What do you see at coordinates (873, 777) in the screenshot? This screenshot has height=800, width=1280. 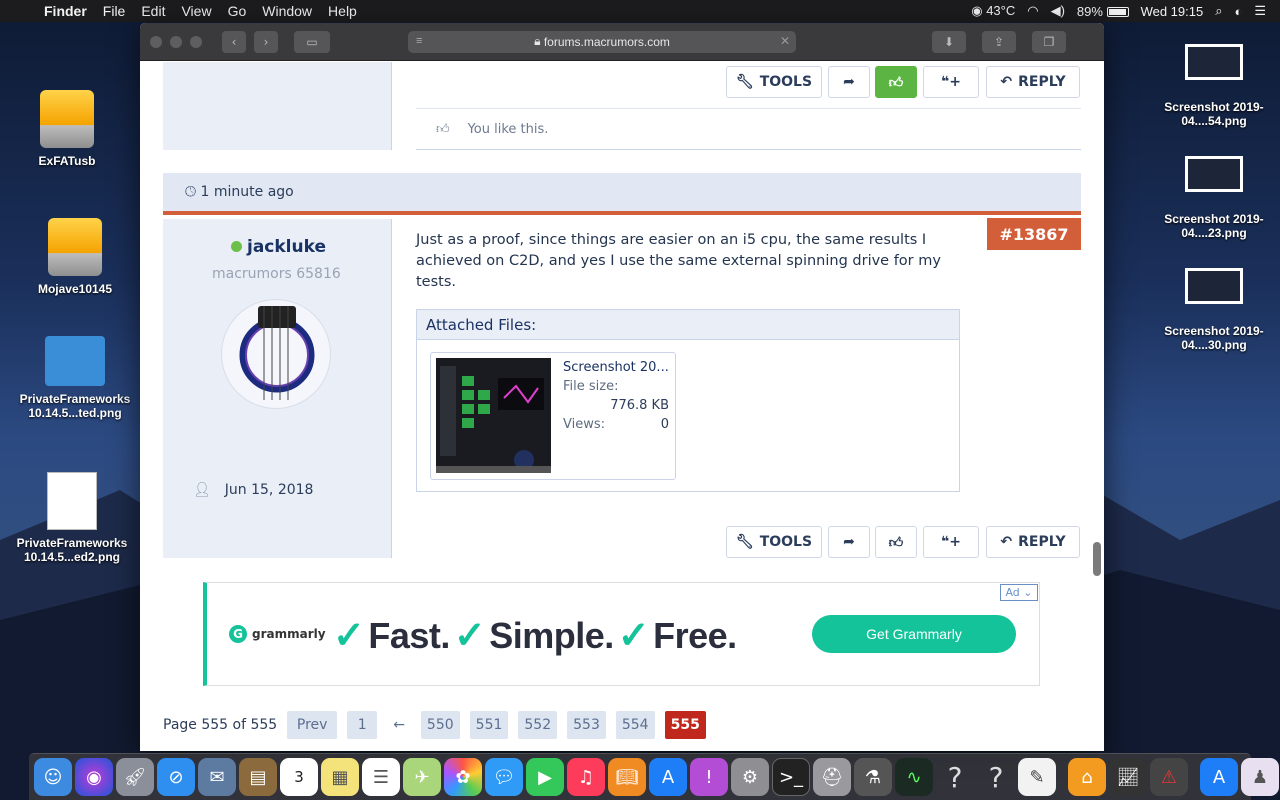 I see `dock-script-icon: ⚗` at bounding box center [873, 777].